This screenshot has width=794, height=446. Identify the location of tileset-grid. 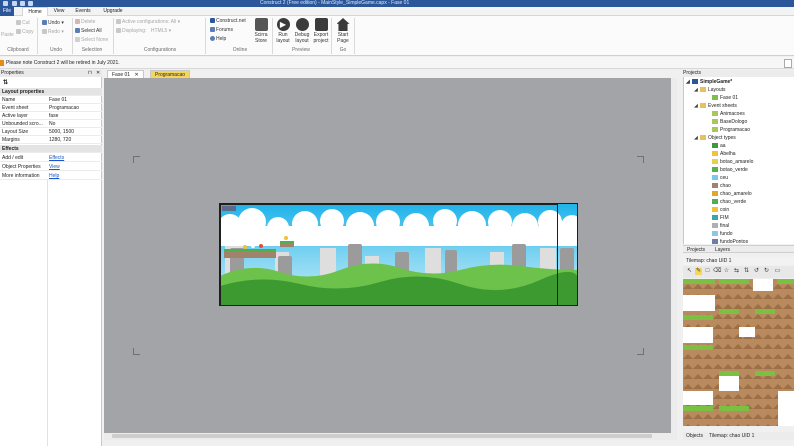
(738, 352).